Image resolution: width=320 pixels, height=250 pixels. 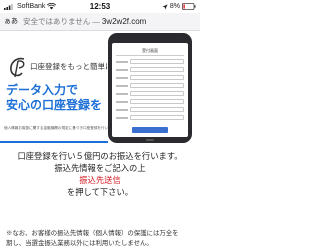 I want to click on battery-percent: 8%, so click(x=174, y=6).